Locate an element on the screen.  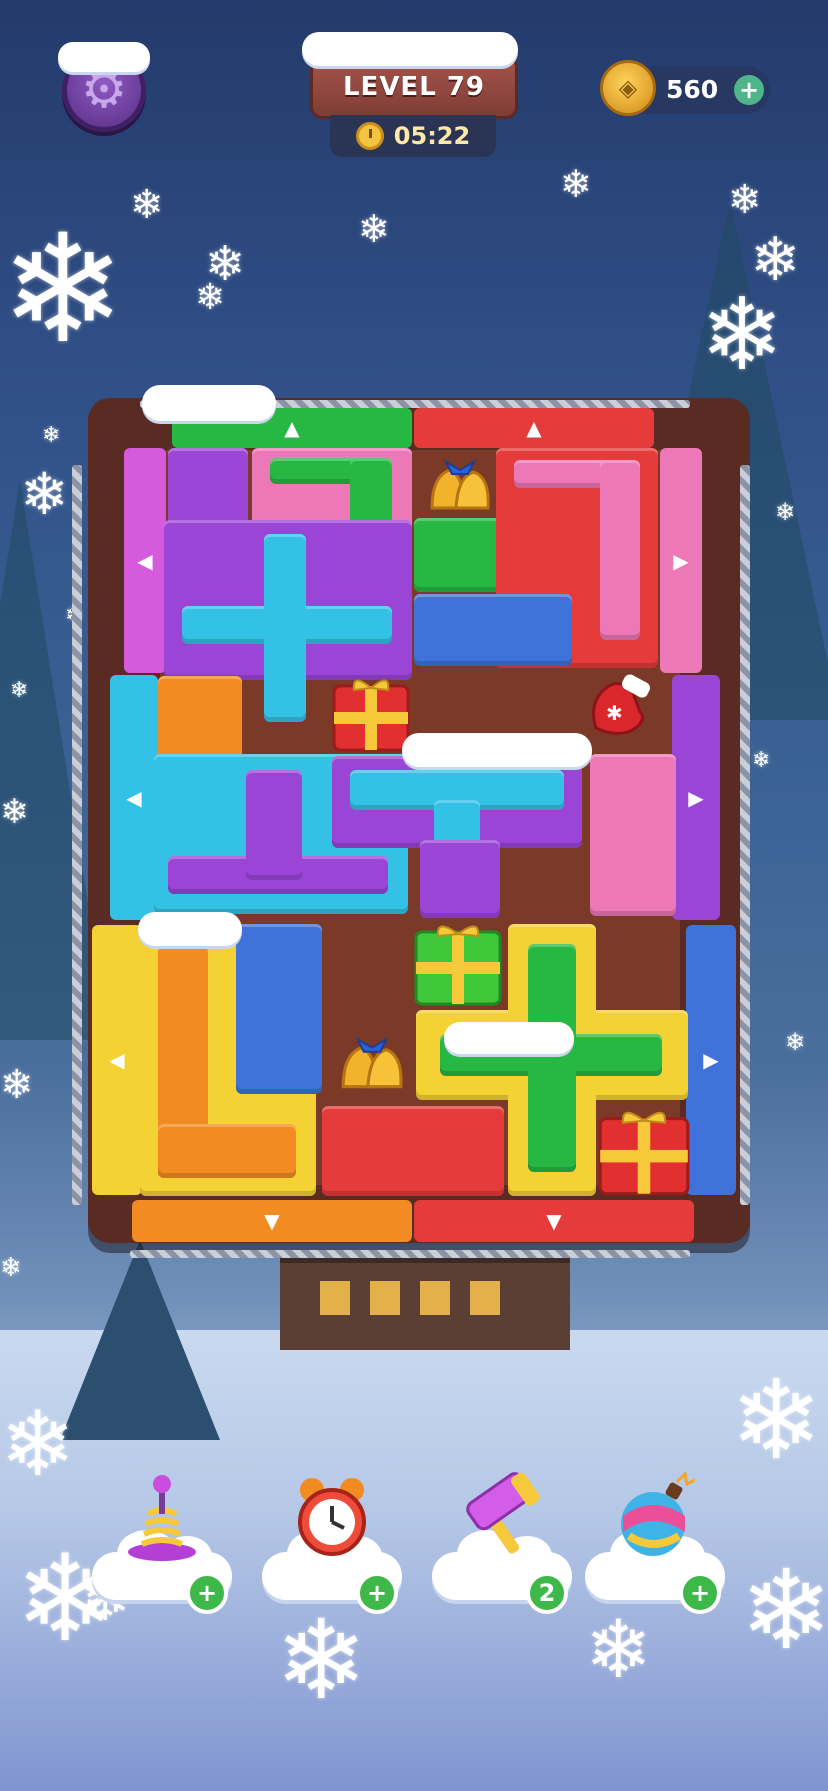
spring-icon is located at coordinates (162, 1518).